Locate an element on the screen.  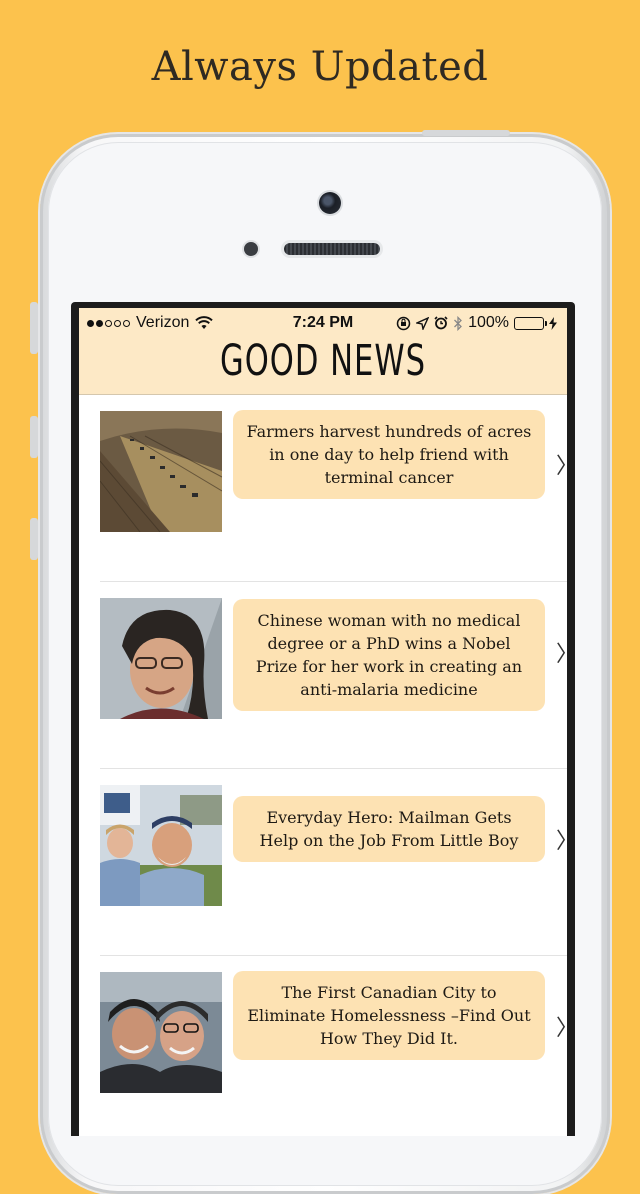
location-arrow-icon is located at coordinates (423, 323).